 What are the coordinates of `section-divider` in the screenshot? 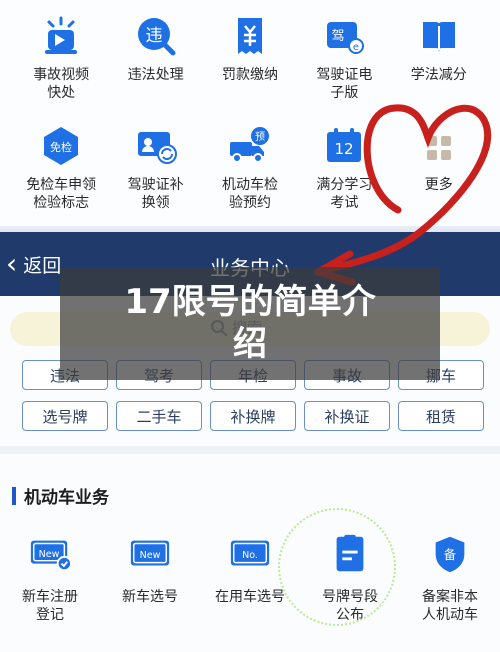 It's located at (250, 450).